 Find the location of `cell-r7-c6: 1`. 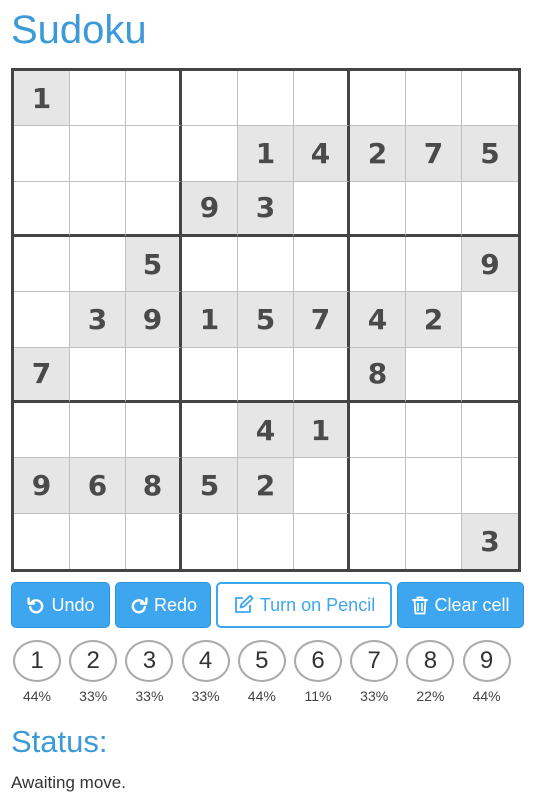

cell-r7-c6: 1 is located at coordinates (322, 430).